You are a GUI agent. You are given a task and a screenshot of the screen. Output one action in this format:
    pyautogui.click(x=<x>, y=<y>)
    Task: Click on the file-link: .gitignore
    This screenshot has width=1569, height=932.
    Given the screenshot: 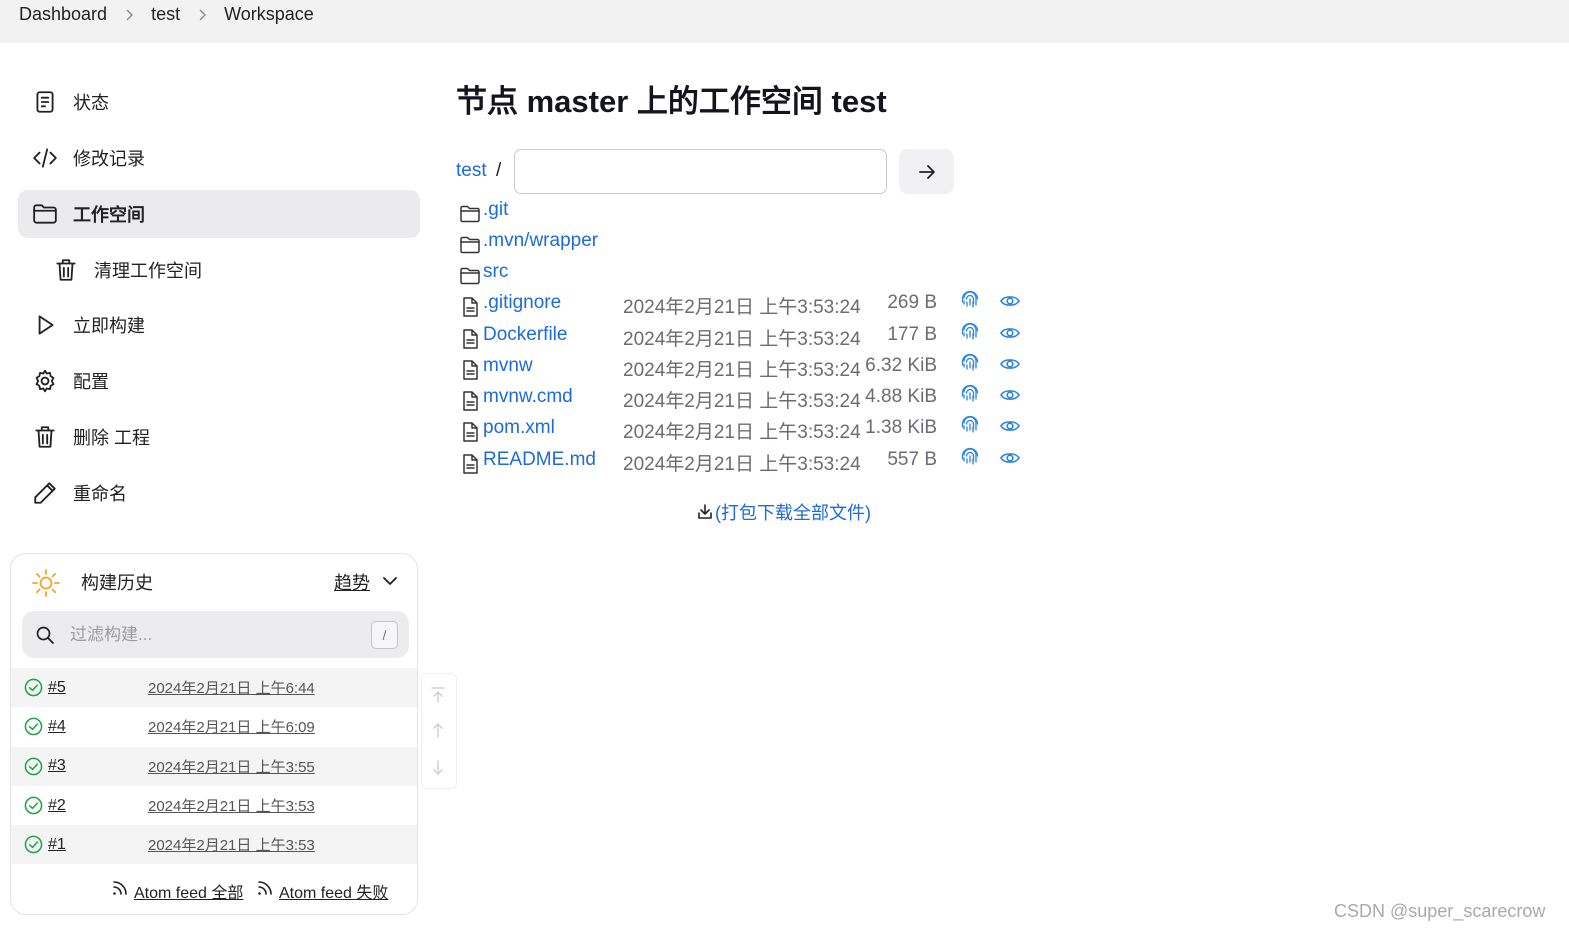 What is the action you would take?
    pyautogui.click(x=522, y=303)
    